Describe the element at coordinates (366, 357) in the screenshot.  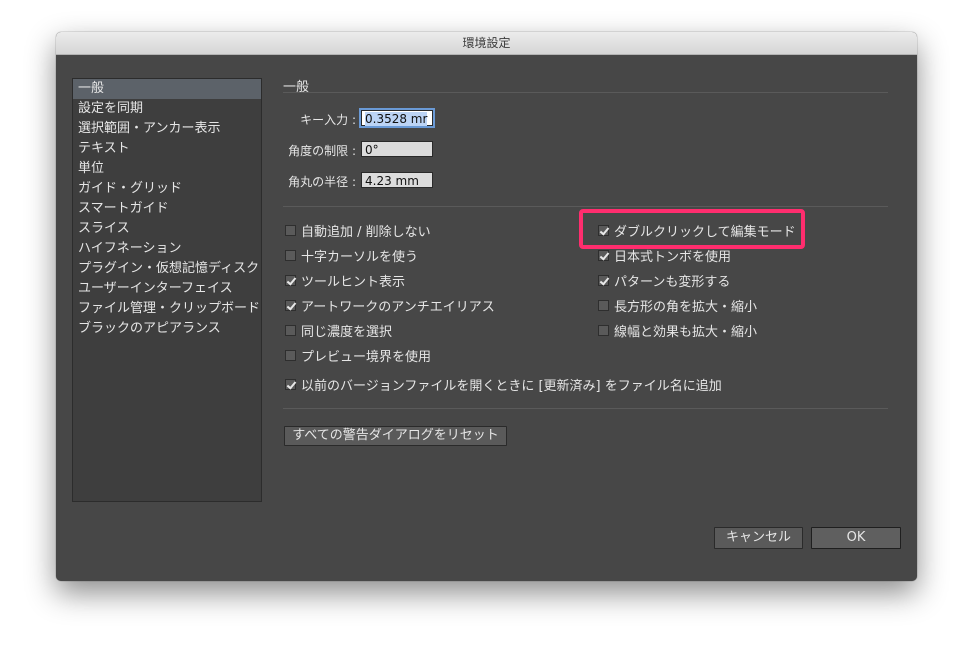
I see `option-label: プレビュー境界を使用` at that location.